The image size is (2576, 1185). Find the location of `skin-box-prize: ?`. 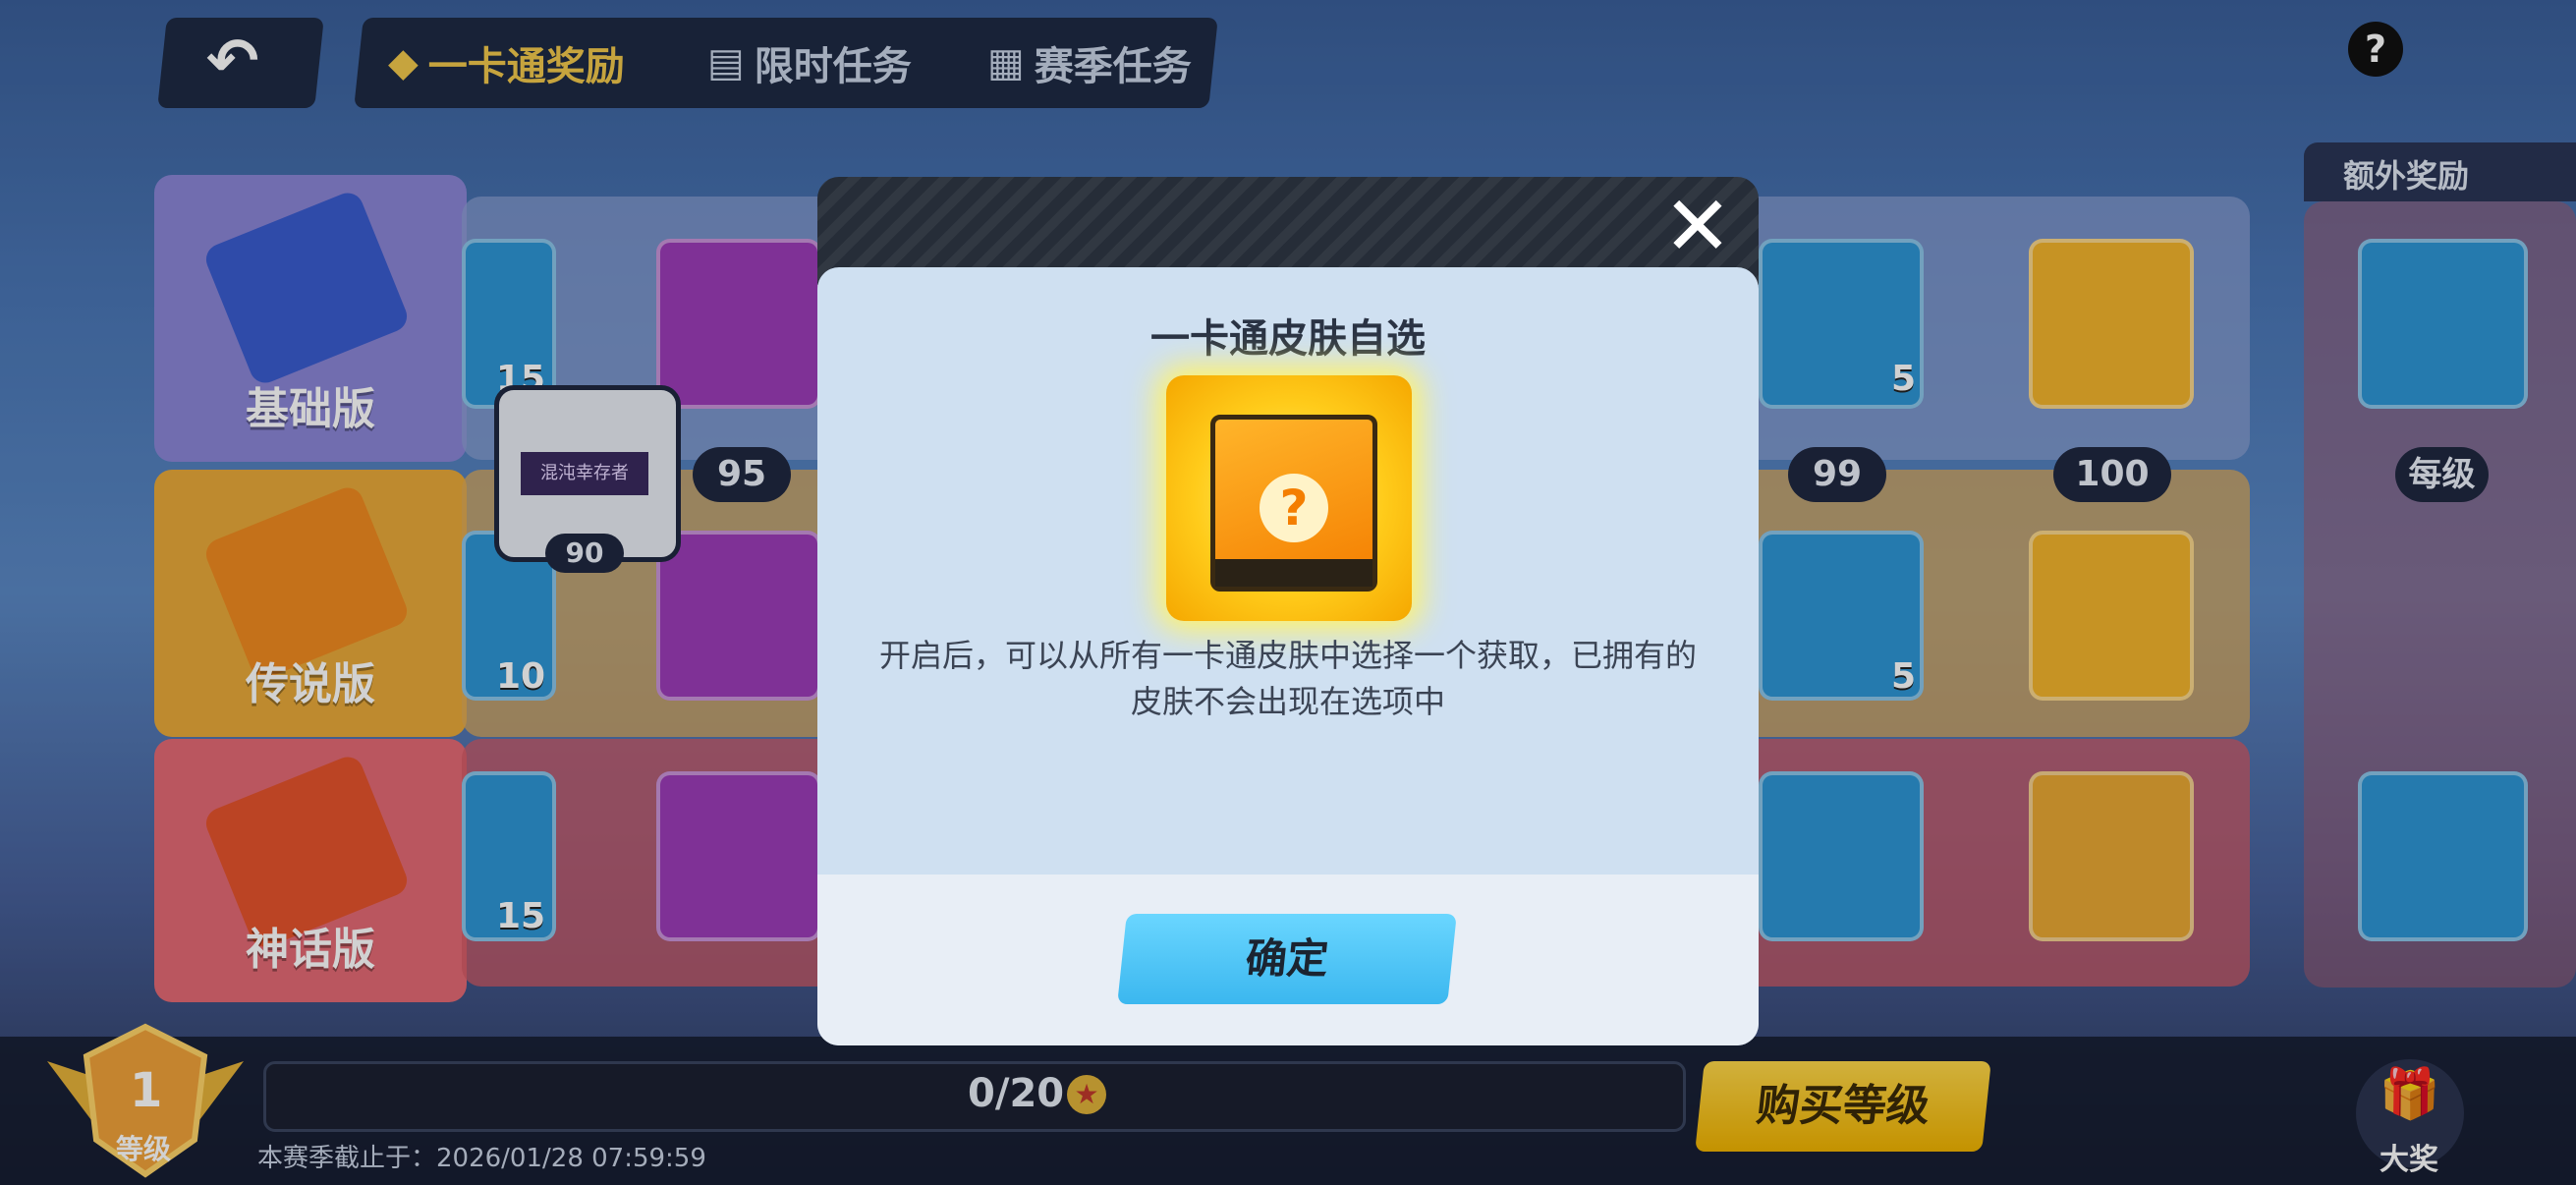

skin-box-prize: ? is located at coordinates (1289, 498).